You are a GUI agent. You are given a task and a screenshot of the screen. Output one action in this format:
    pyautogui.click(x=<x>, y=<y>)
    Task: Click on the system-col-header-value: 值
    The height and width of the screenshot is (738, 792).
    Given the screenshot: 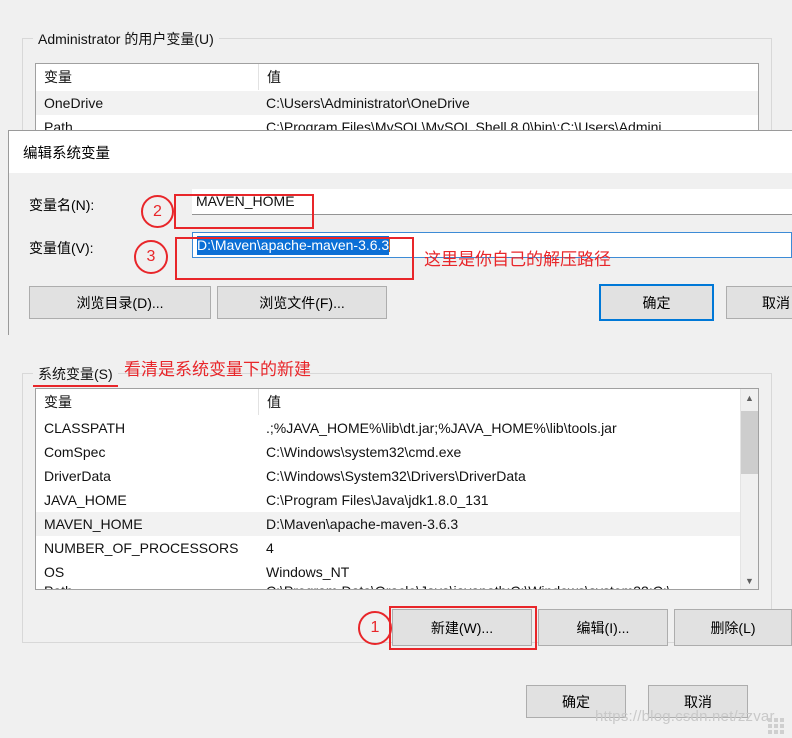 What is the action you would take?
    pyautogui.click(x=508, y=402)
    